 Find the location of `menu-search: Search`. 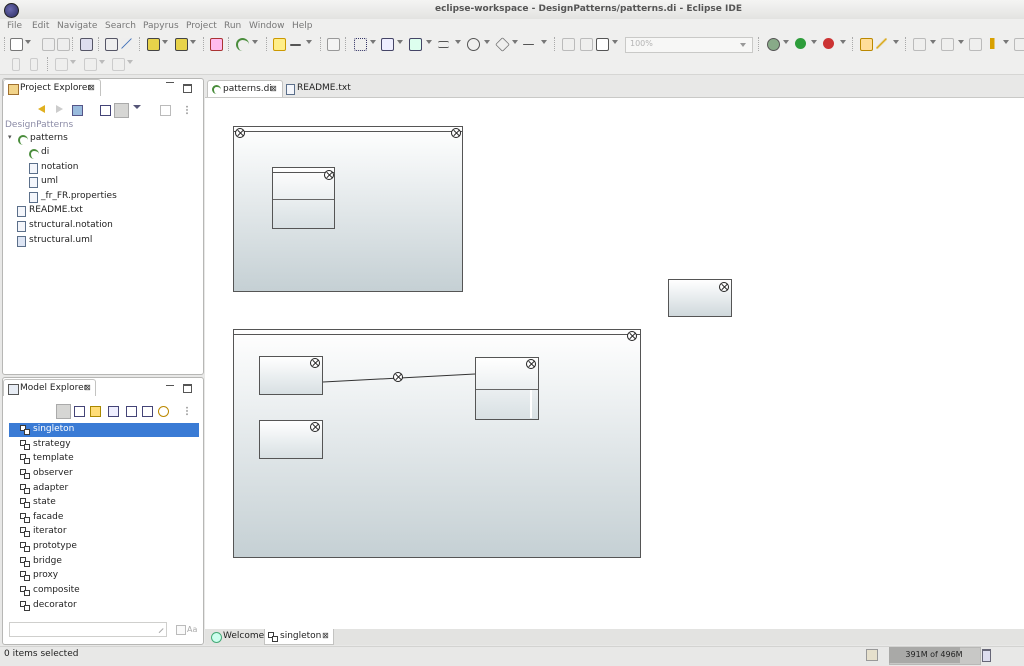

menu-search: Search is located at coordinates (120, 26).